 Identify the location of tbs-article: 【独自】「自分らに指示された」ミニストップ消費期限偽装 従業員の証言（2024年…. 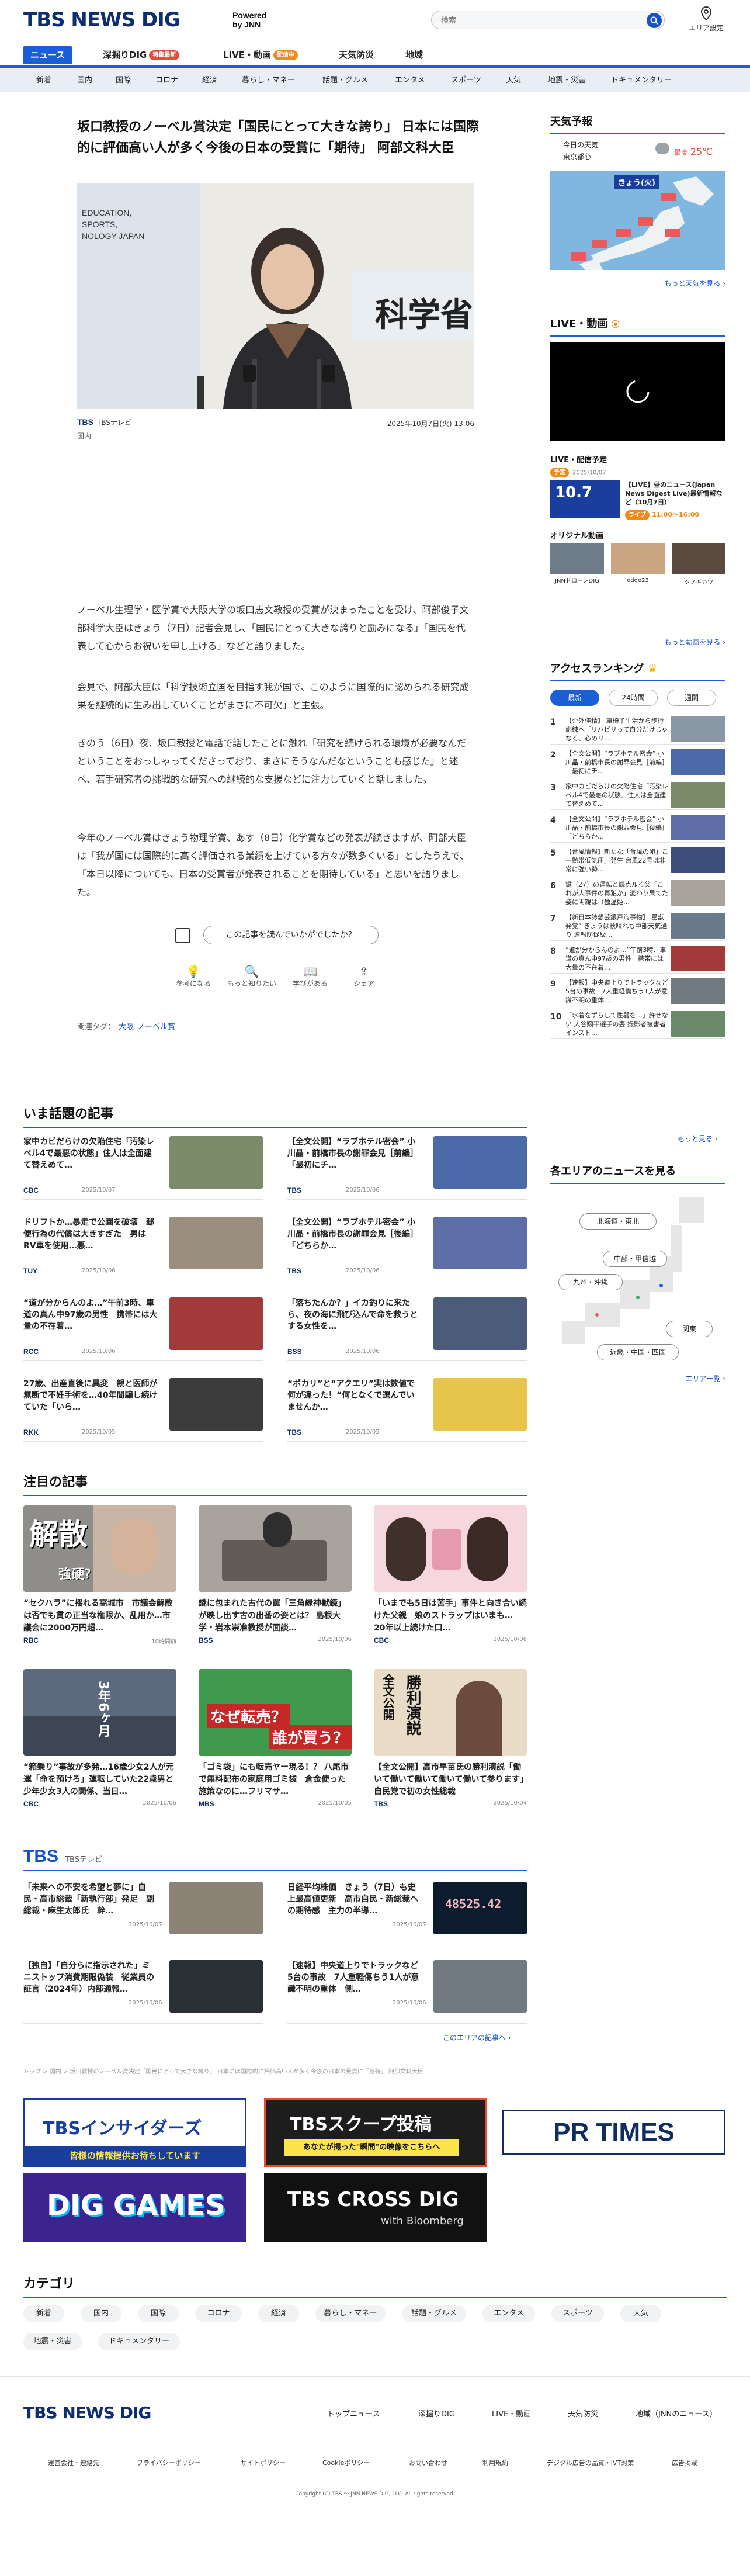
(143, 1992).